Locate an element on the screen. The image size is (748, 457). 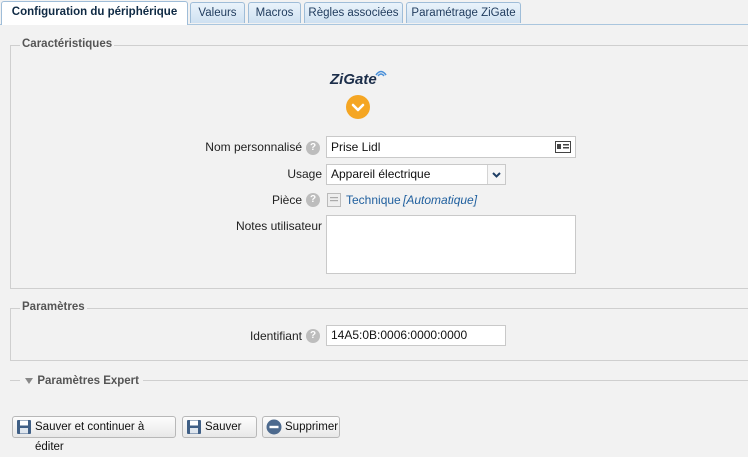
room-label: Pièce is located at coordinates (286, 200).